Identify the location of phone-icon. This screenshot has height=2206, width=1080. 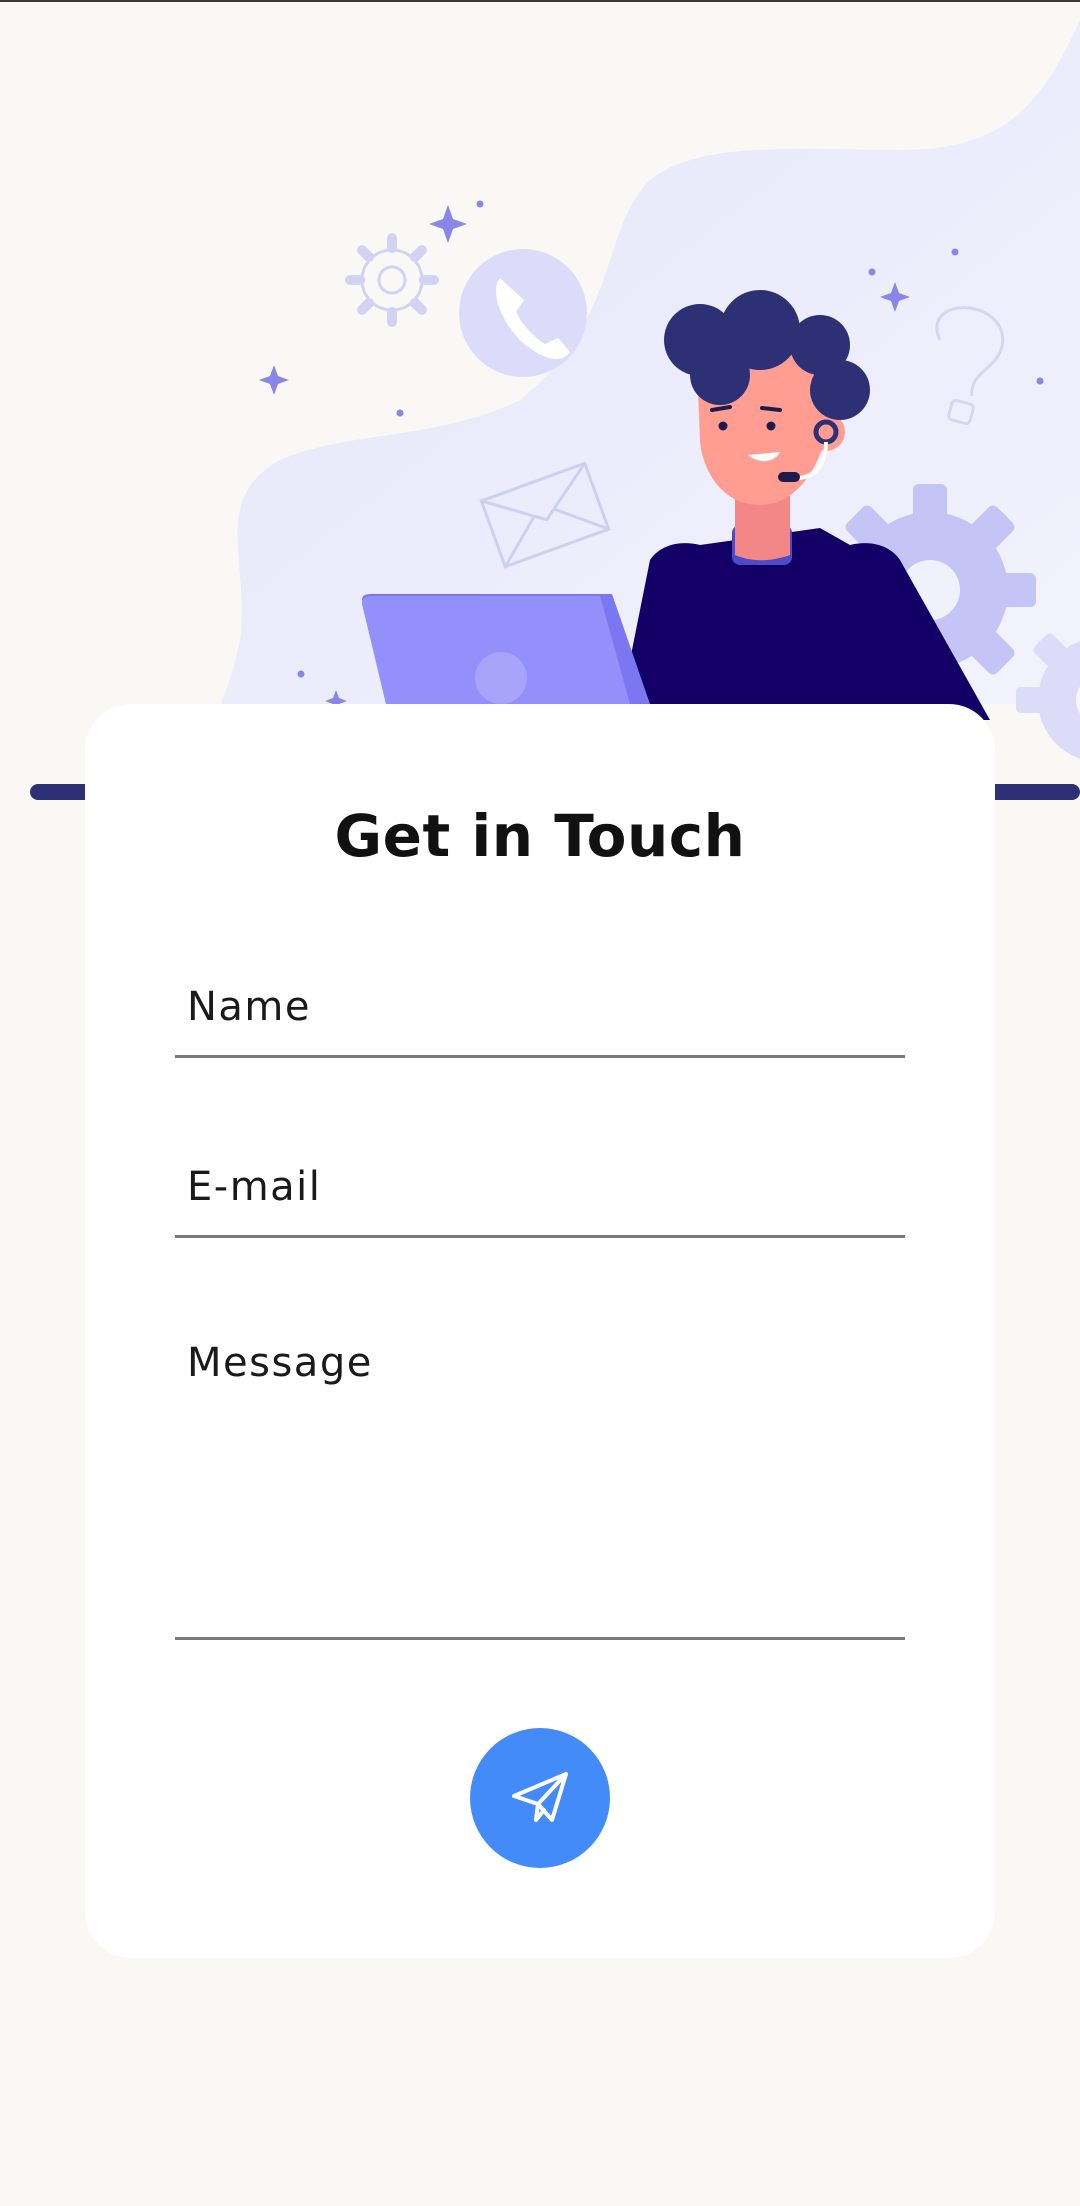
(523, 313).